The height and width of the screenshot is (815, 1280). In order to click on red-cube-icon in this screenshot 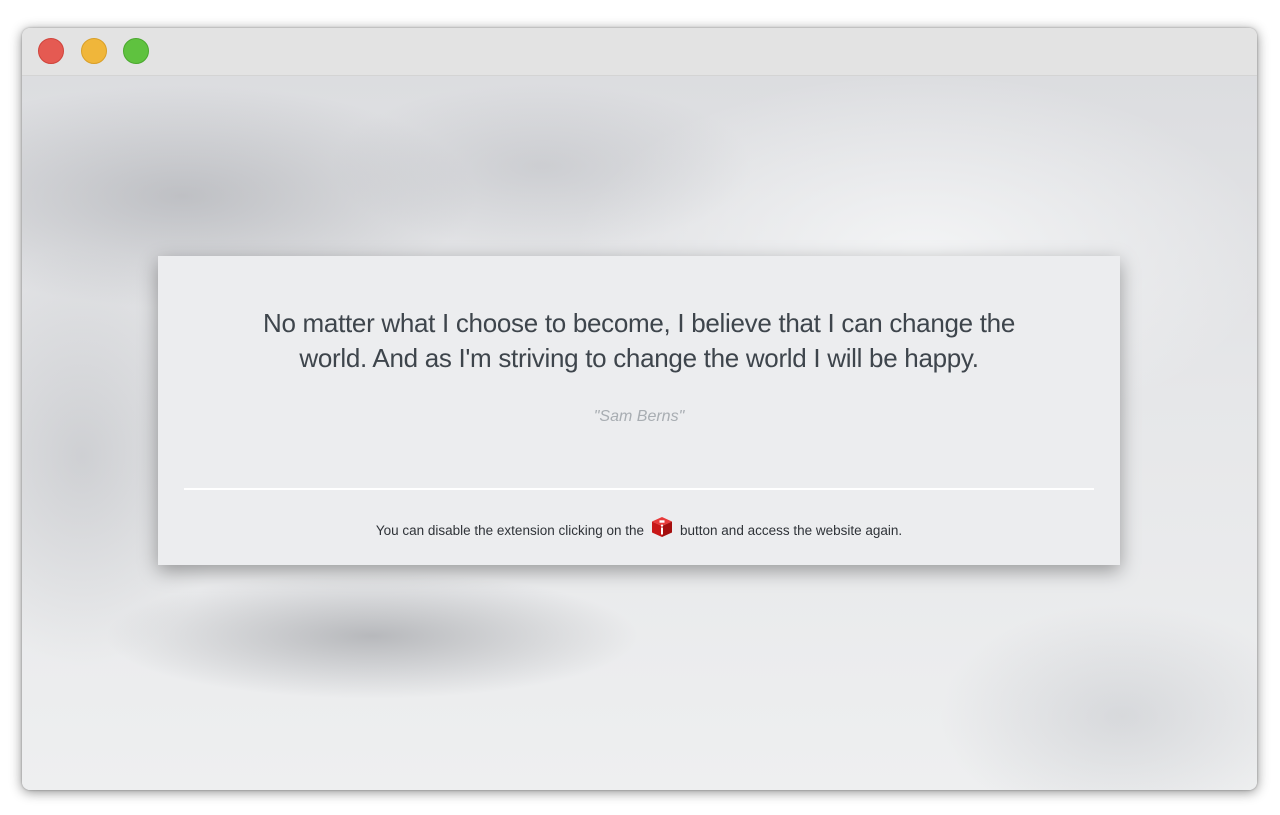, I will do `click(662, 527)`.